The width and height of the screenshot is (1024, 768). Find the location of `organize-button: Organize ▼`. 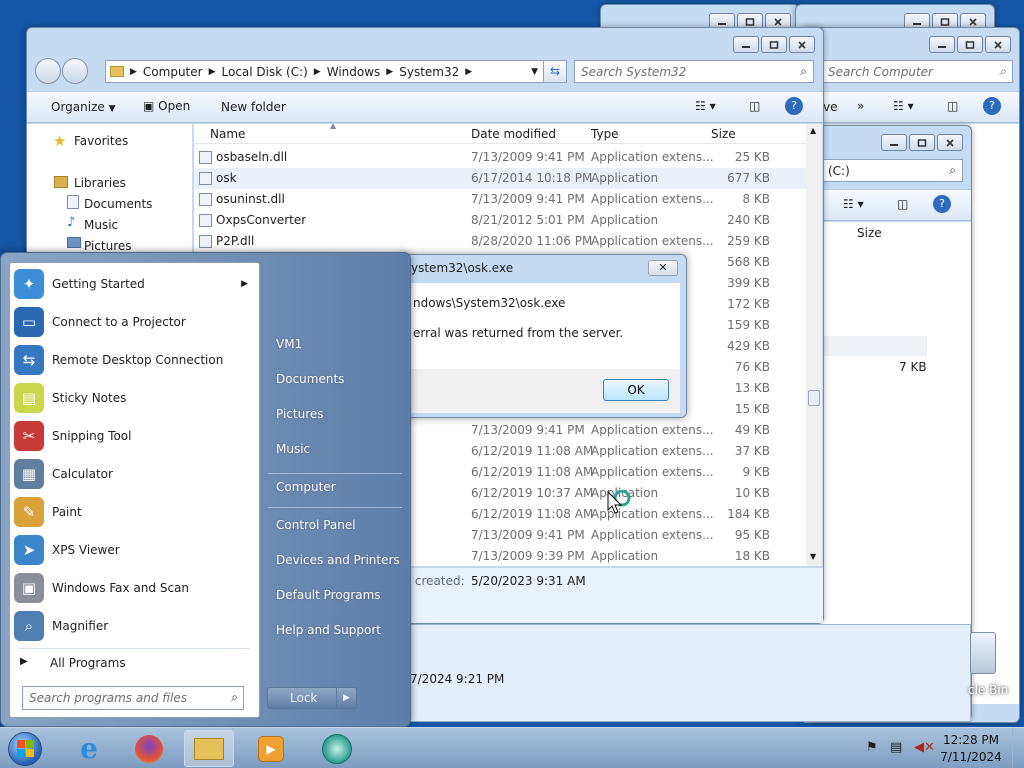

organize-button: Organize ▼ is located at coordinates (83, 107).